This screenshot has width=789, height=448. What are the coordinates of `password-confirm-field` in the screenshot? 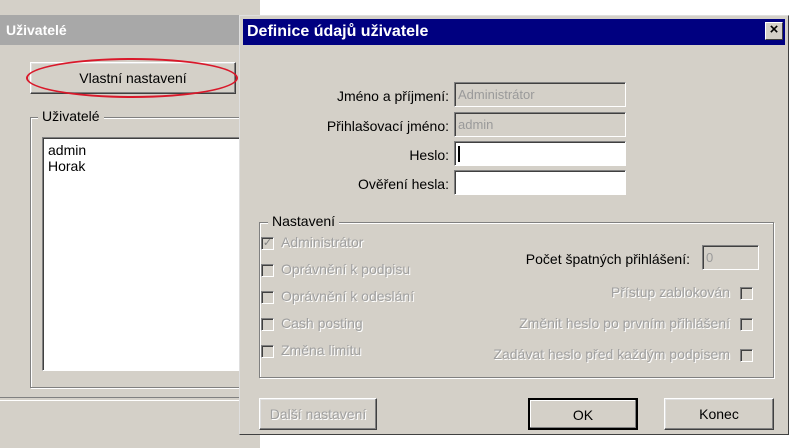 It's located at (540, 182).